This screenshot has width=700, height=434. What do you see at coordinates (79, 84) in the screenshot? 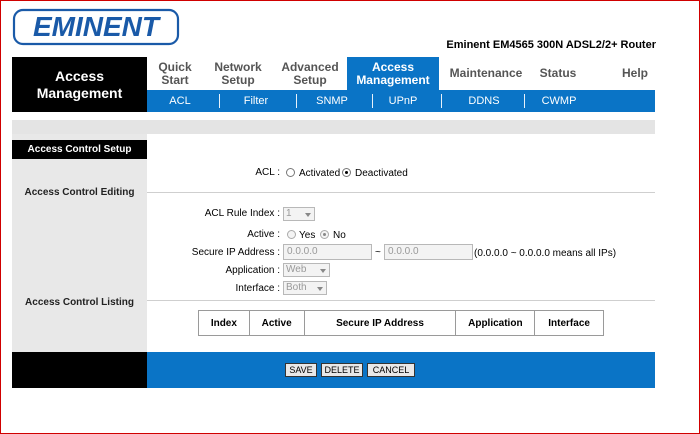
I see `section-title: Access Management` at bounding box center [79, 84].